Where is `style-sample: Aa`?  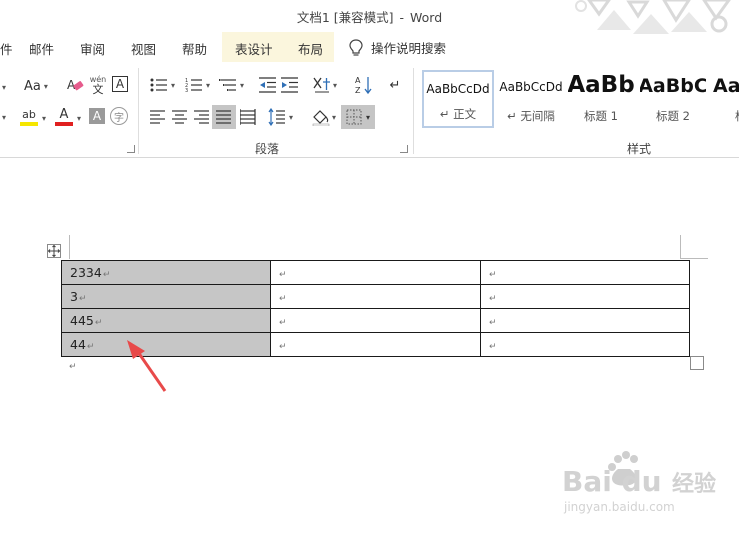
style-sample: Aa is located at coordinates (726, 86).